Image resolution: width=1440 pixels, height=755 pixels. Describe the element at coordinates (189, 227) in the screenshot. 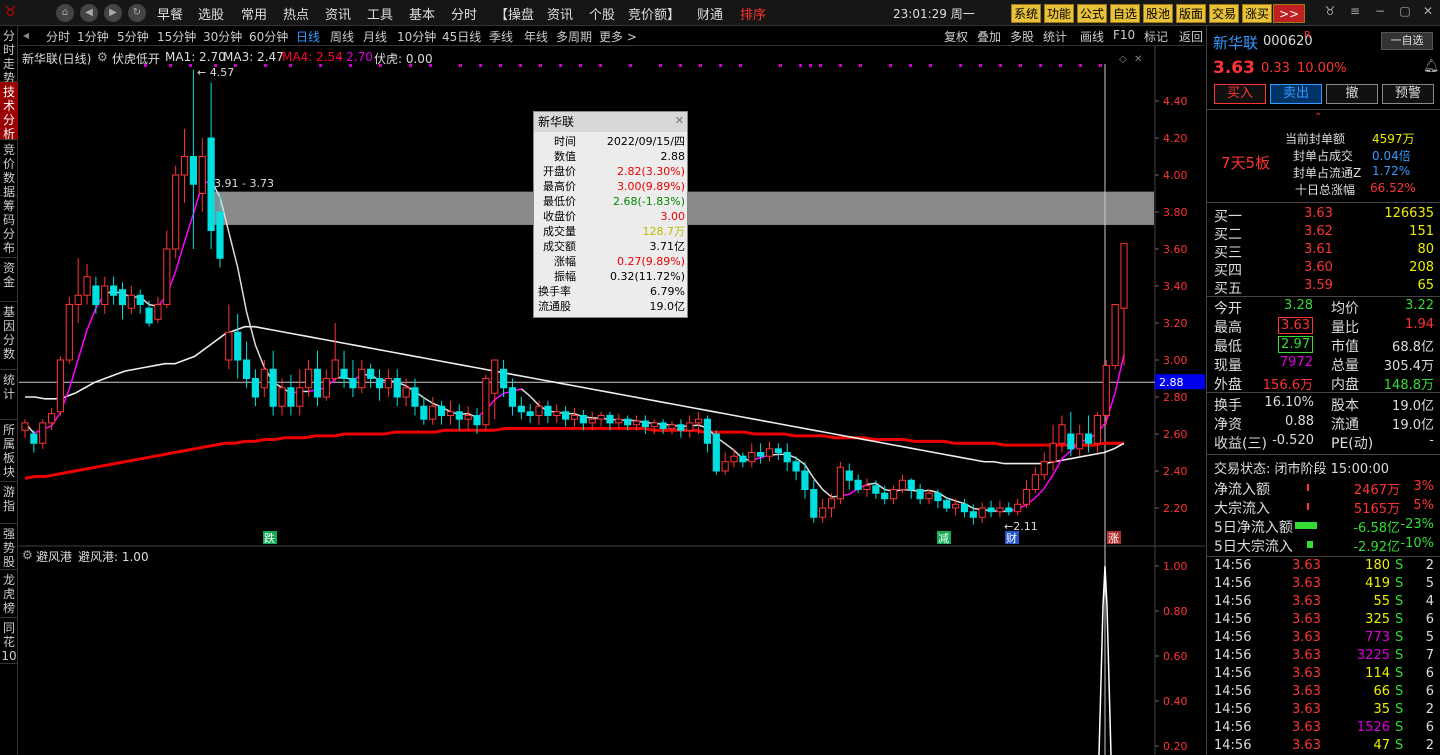

I see `ma5-segment` at that location.